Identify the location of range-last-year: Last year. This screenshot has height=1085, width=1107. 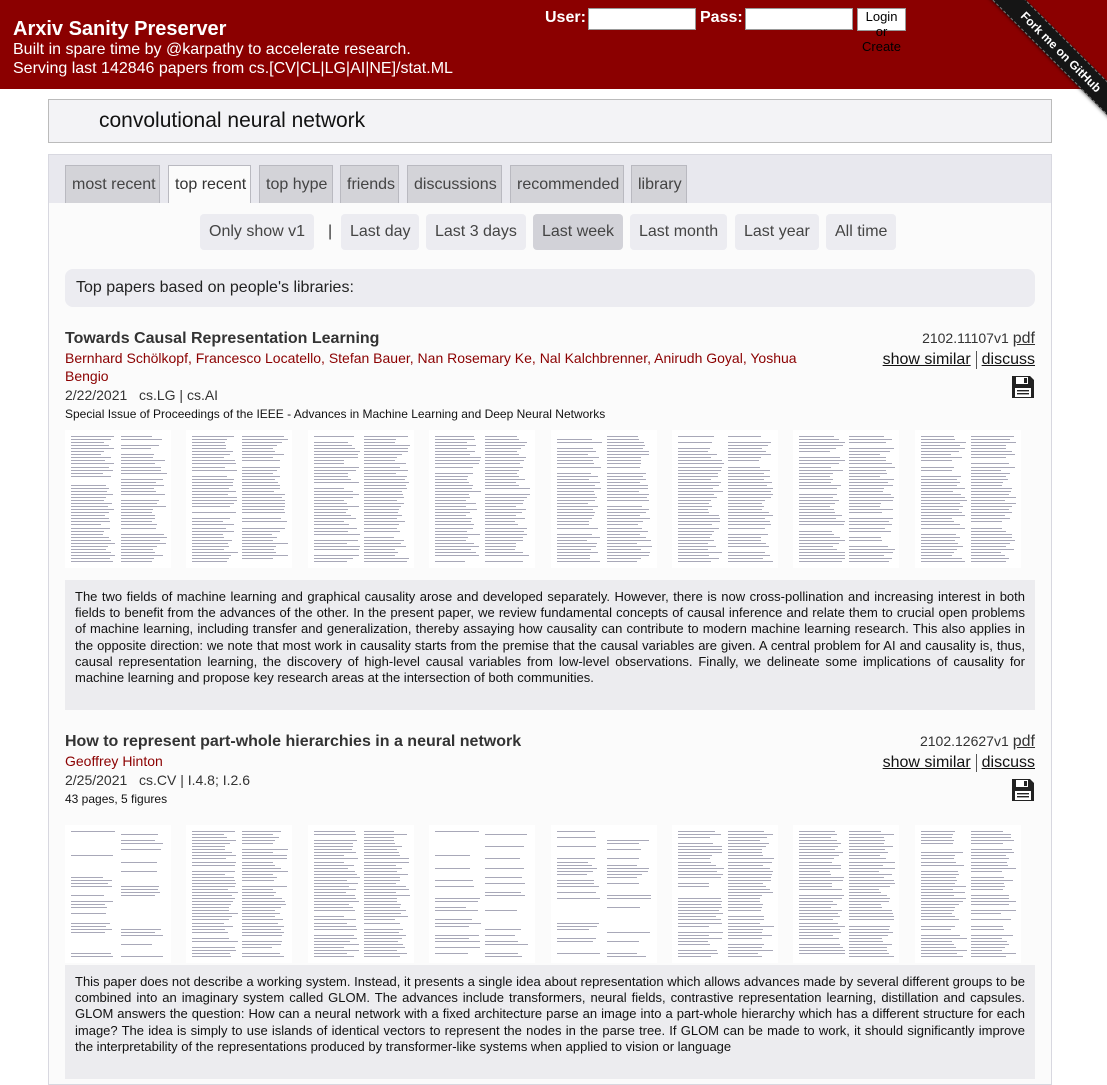
(777, 232).